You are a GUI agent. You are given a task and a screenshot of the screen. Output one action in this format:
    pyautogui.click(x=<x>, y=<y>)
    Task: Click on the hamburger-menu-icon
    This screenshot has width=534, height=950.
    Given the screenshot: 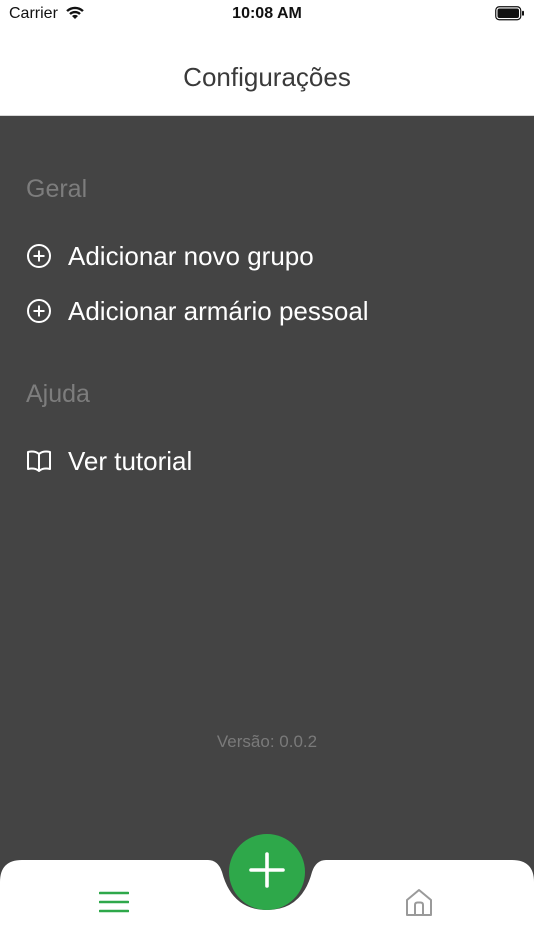 What is the action you would take?
    pyautogui.click(x=114, y=904)
    